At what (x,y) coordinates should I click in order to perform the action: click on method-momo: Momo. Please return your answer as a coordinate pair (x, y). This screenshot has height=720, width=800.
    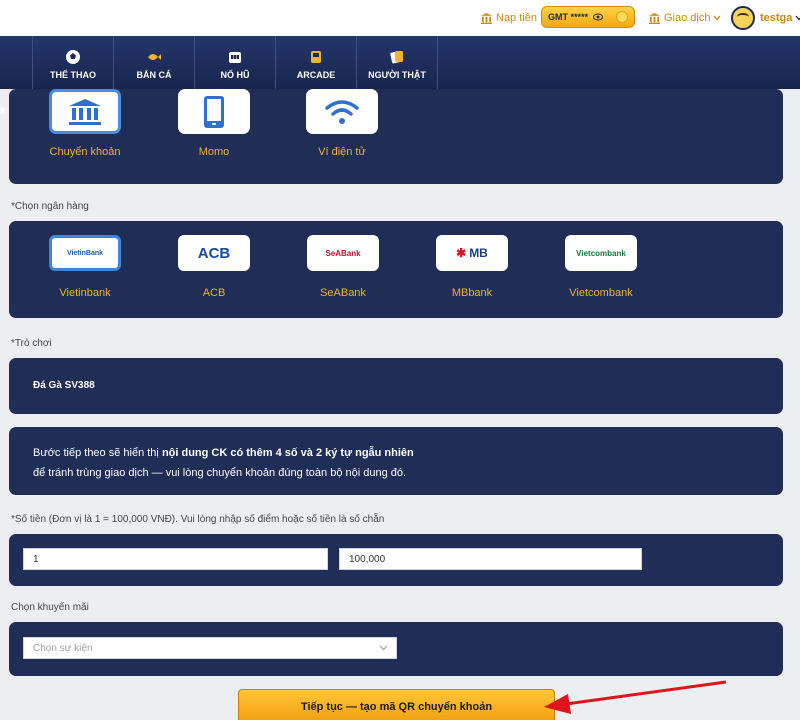
    Looking at the image, I should click on (214, 123).